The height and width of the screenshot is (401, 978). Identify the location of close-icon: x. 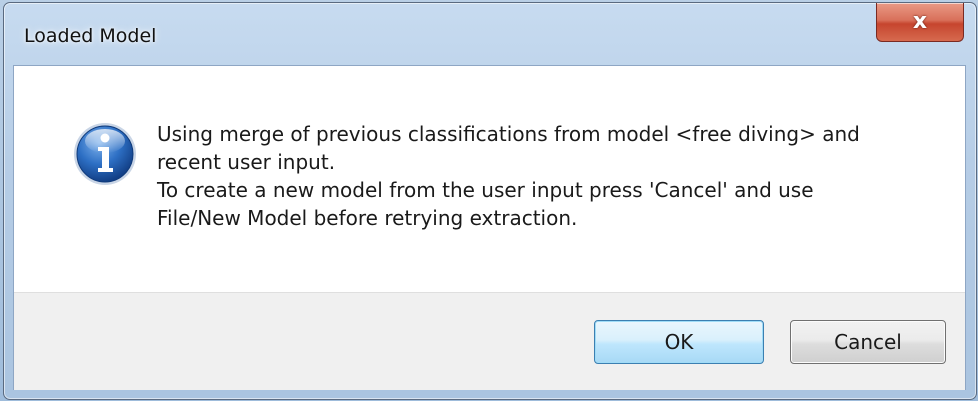
(920, 21).